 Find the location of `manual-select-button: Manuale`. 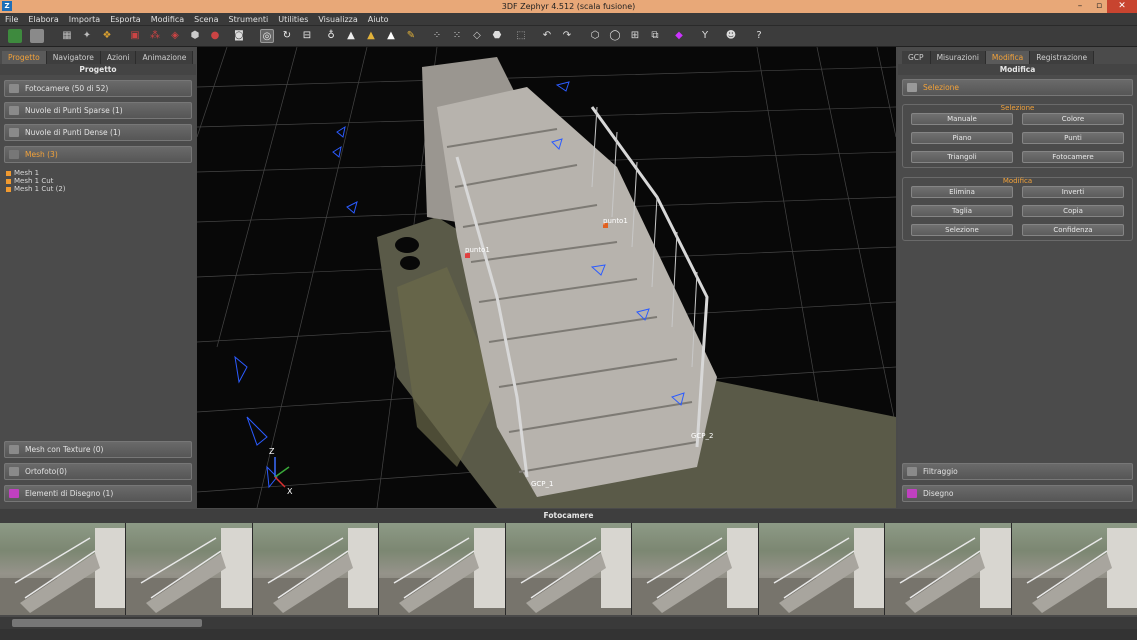

manual-select-button: Manuale is located at coordinates (962, 119).